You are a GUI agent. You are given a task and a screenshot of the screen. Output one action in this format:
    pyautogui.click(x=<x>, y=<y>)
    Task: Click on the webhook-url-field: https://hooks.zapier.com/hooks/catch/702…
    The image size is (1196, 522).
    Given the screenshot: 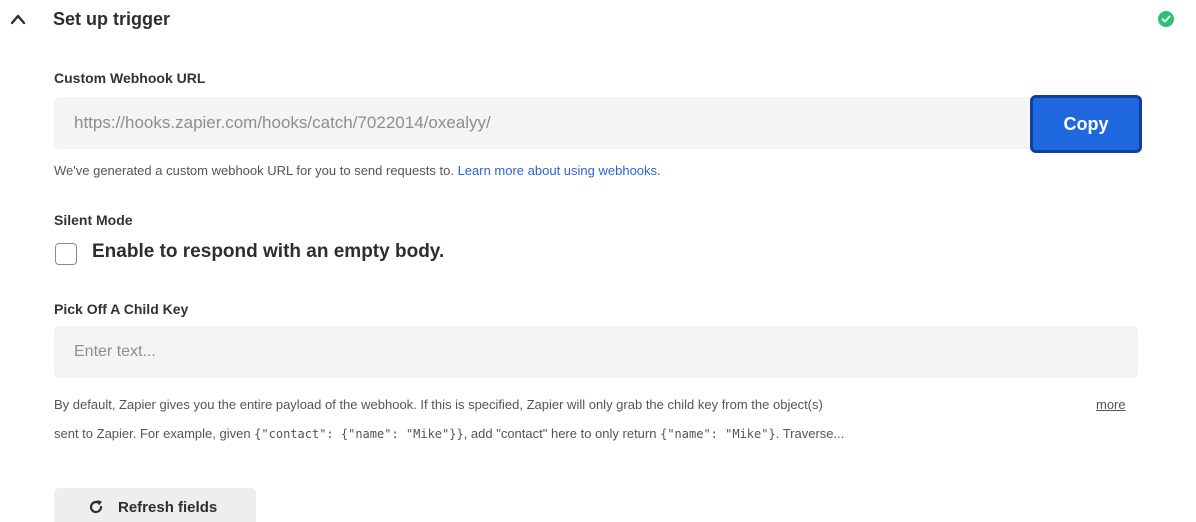 What is the action you would take?
    pyautogui.click(x=541, y=123)
    